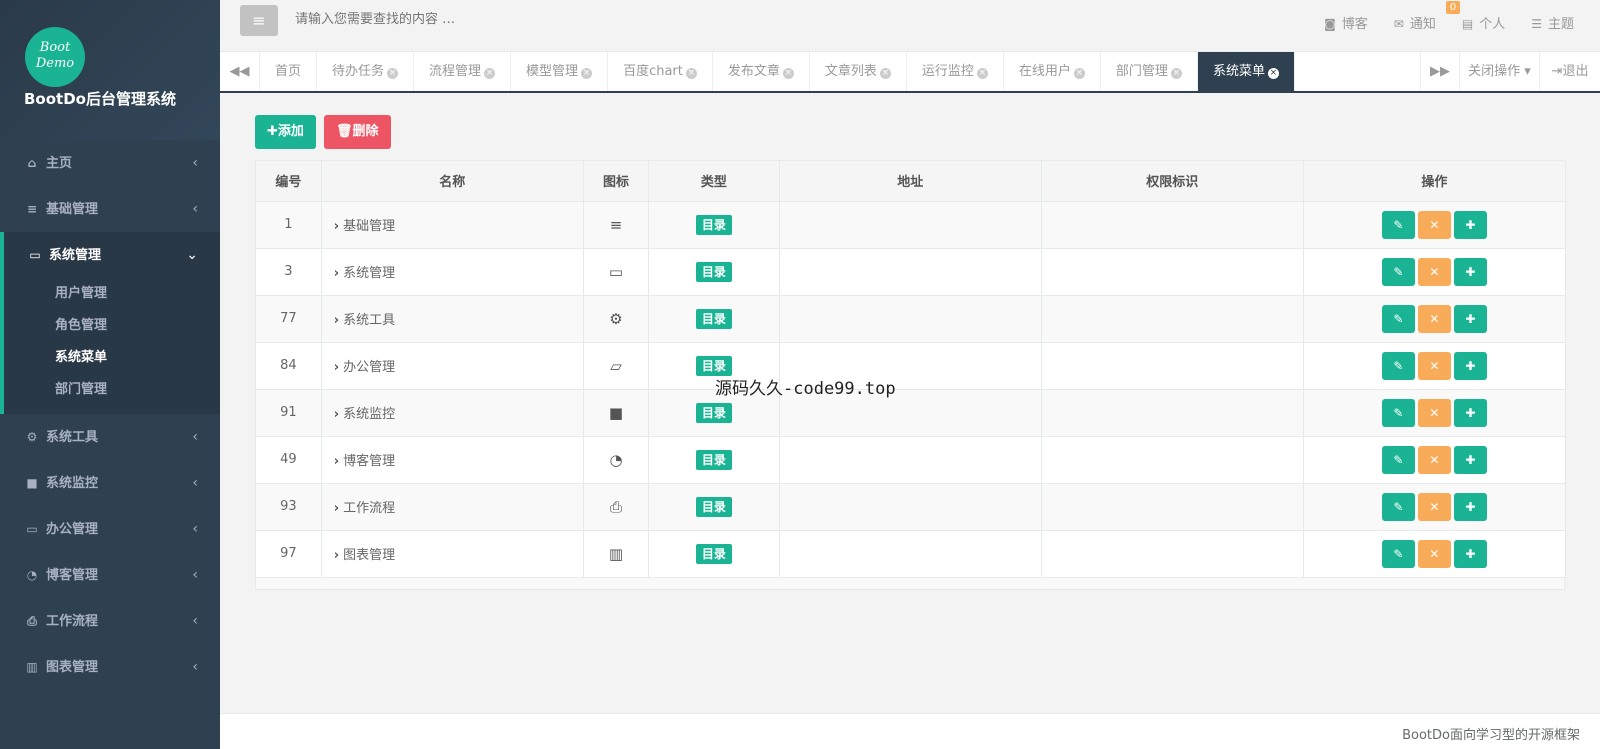 The image size is (1600, 749). I want to click on tab-online: 在线用户 ×, so click(1052, 71).